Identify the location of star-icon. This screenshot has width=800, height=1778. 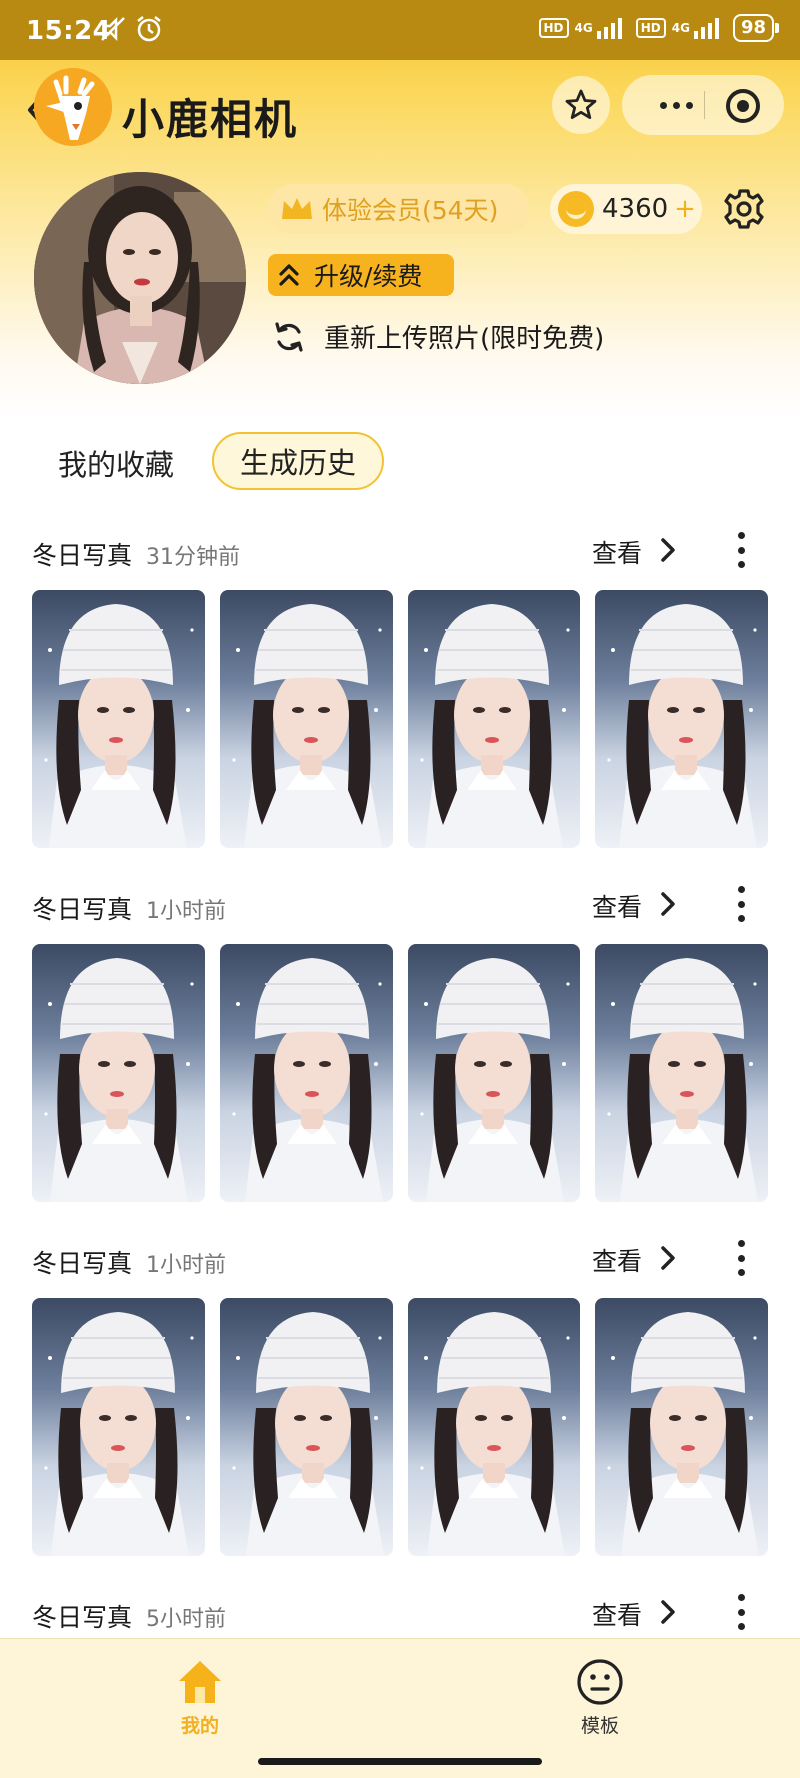
(581, 104).